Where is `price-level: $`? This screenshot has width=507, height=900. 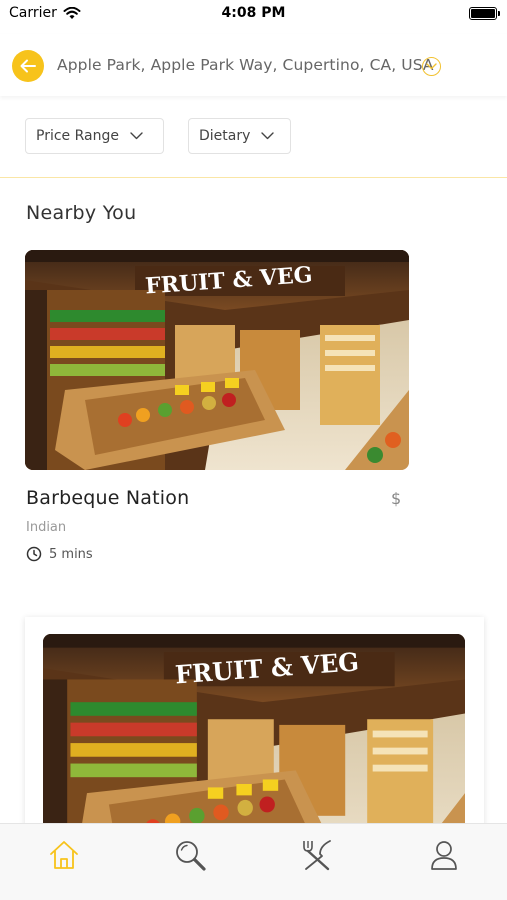 price-level: $ is located at coordinates (396, 498).